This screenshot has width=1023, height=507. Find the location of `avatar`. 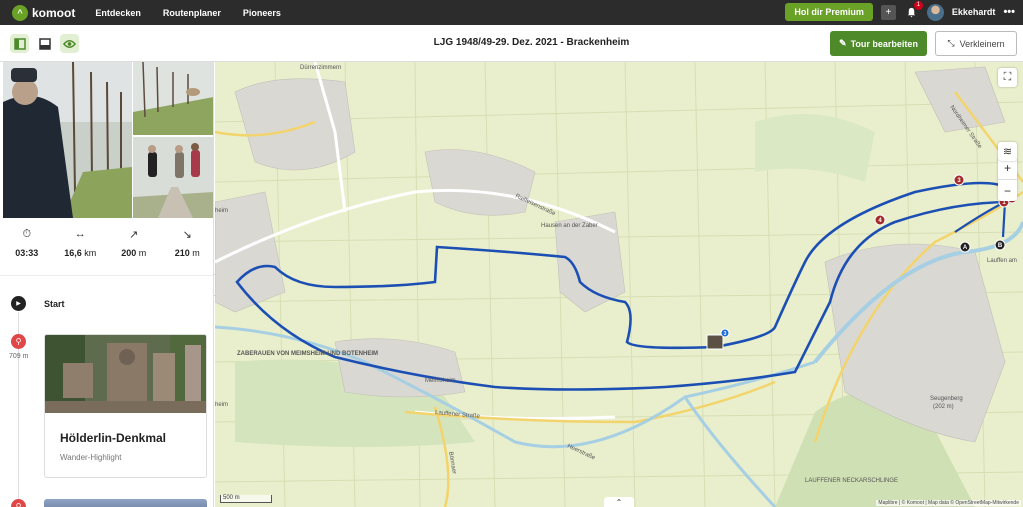

avatar is located at coordinates (935, 12).